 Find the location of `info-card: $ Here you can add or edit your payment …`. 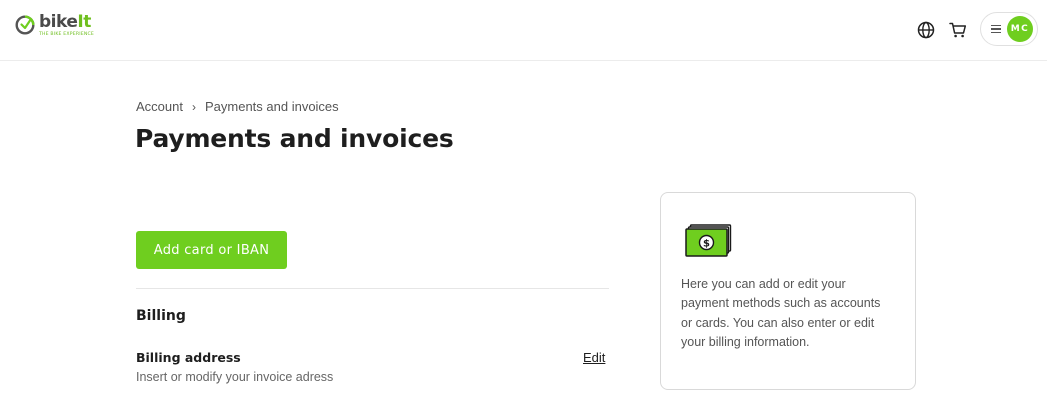

info-card: $ Here you can add or edit your payment … is located at coordinates (788, 291).